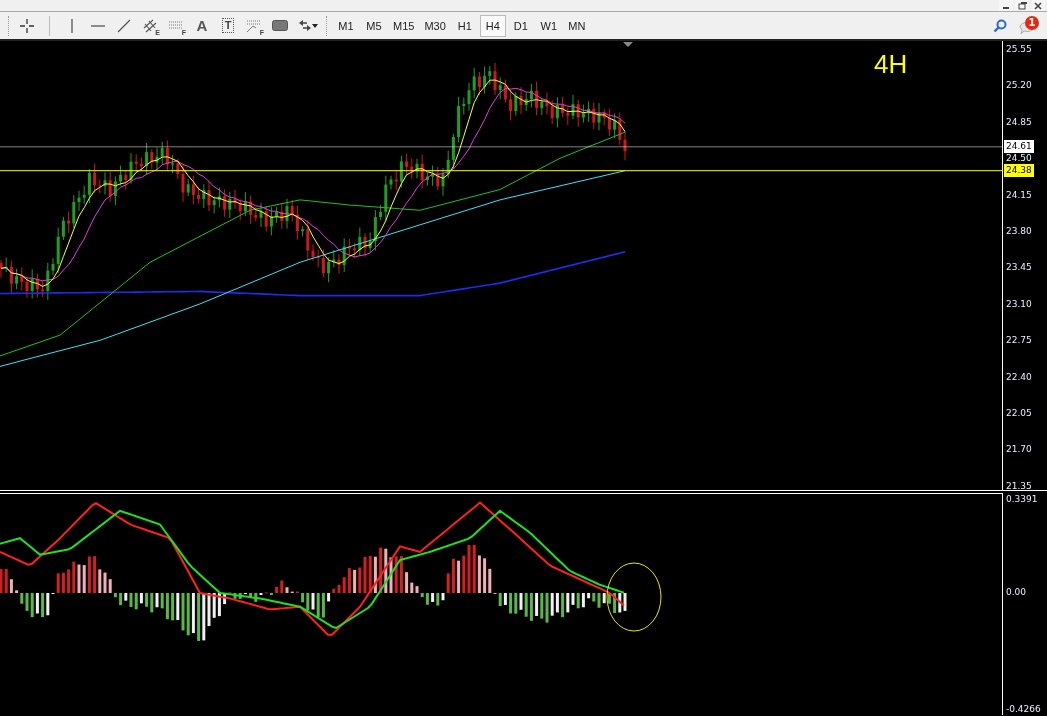 The height and width of the screenshot is (716, 1047). What do you see at coordinates (1019, 122) in the screenshot?
I see `axis-label: 24.85` at bounding box center [1019, 122].